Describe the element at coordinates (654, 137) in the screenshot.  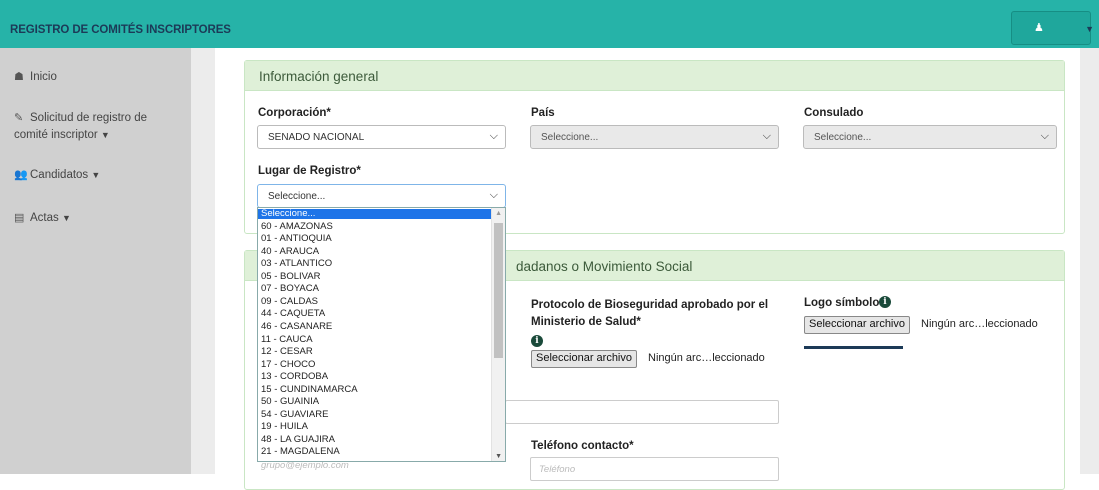
I see `pais-select: Seleccione... ⌵` at that location.